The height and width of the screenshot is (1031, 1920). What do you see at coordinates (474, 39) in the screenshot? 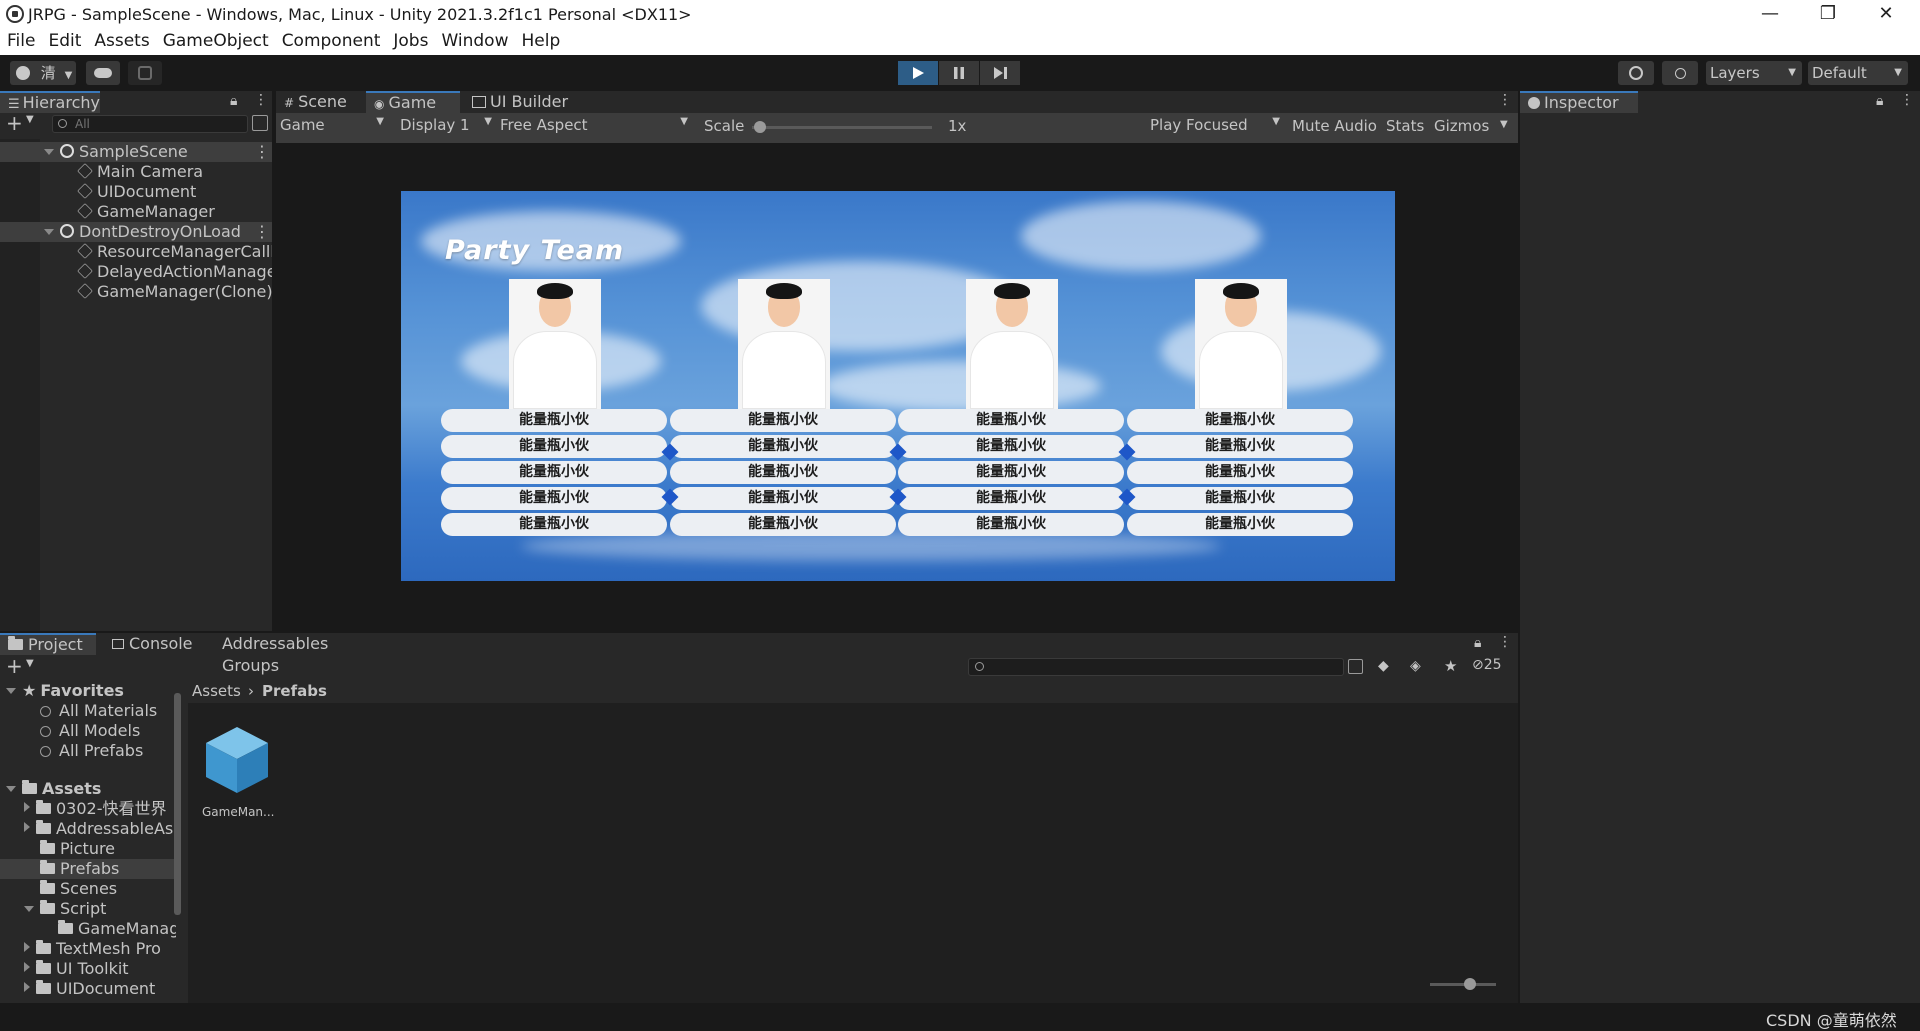
I see `menu-window: Window` at bounding box center [474, 39].